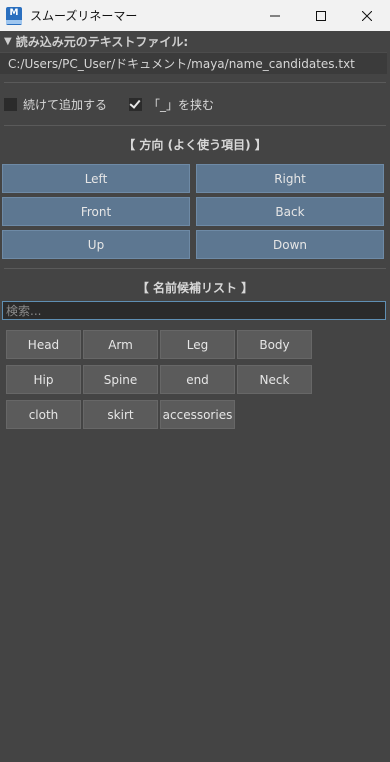 The image size is (390, 762). I want to click on append-checkbox, so click(10, 104).